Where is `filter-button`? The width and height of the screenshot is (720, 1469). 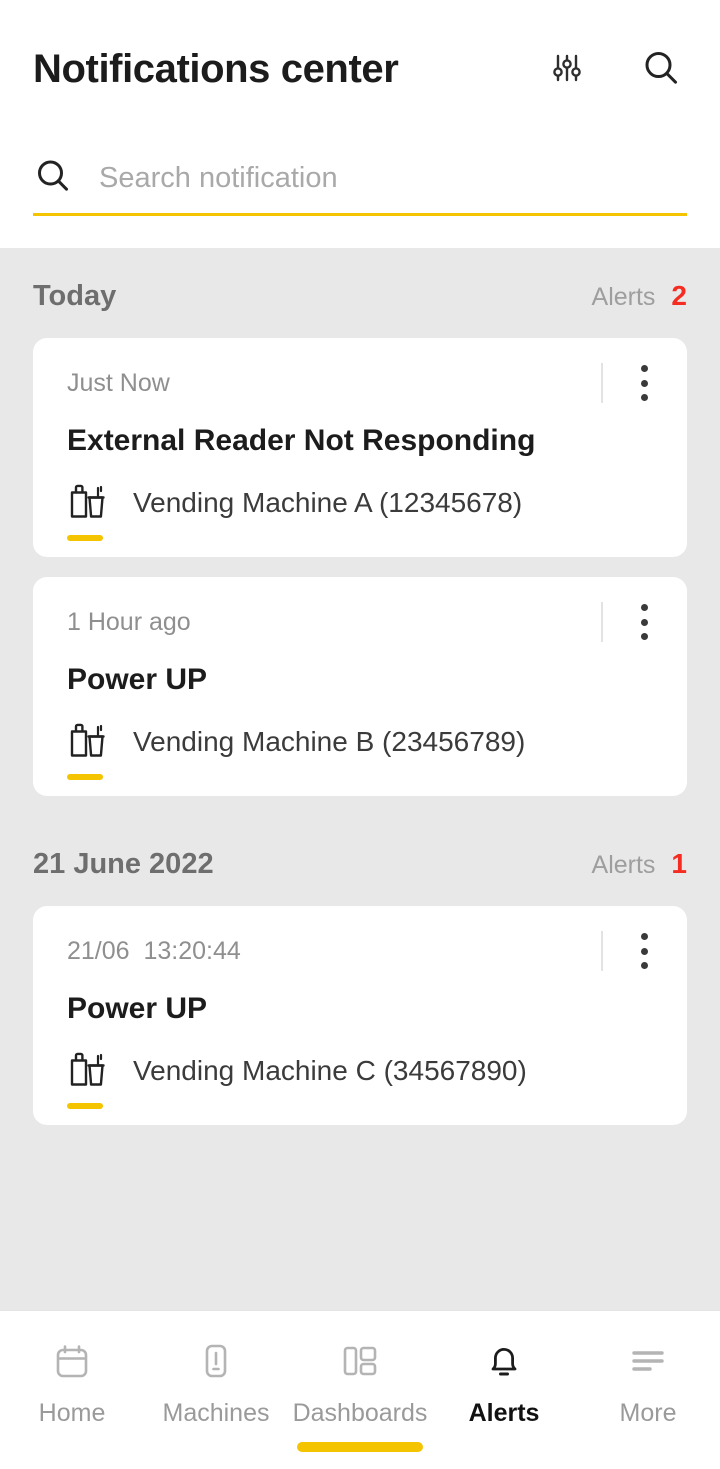
filter-button is located at coordinates (567, 69).